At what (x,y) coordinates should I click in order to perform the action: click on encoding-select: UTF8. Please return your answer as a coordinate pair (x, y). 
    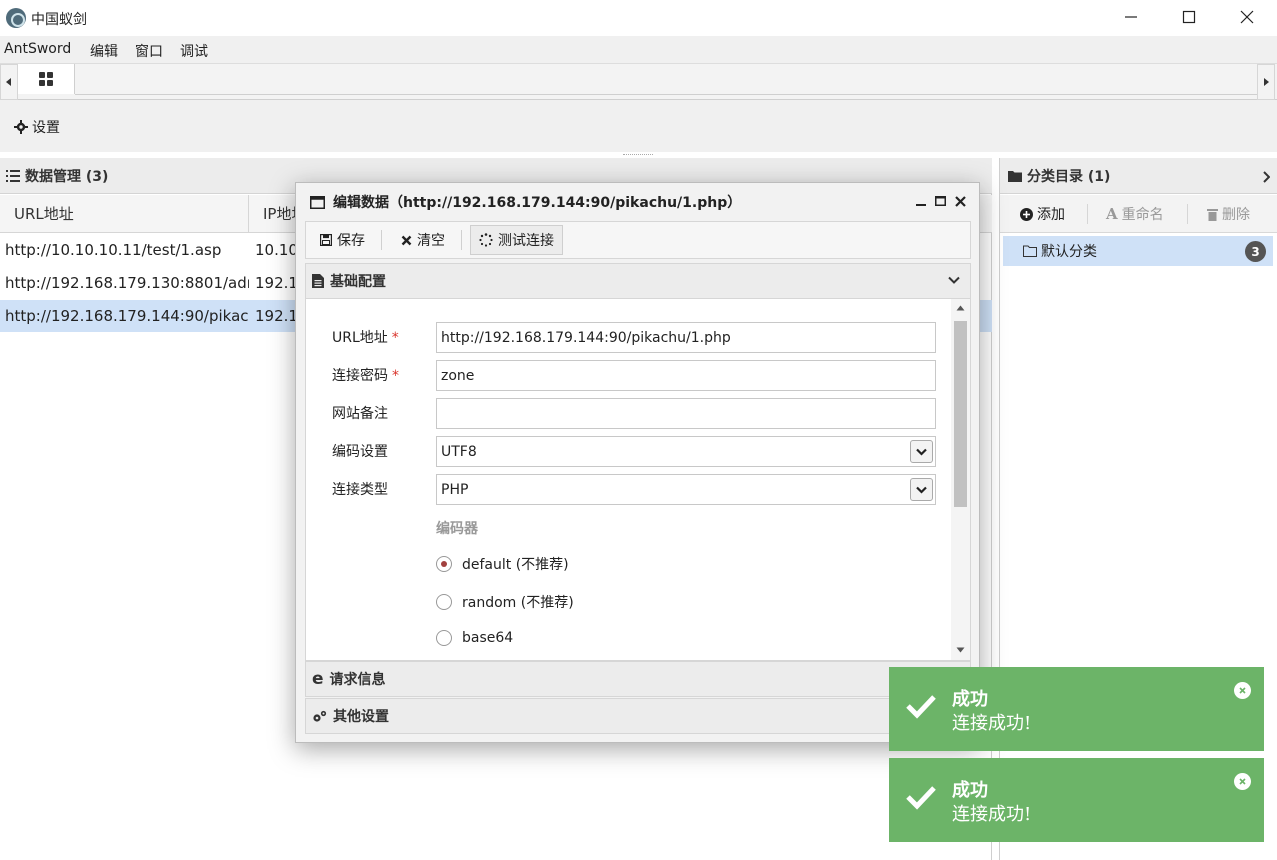
    Looking at the image, I should click on (686, 451).